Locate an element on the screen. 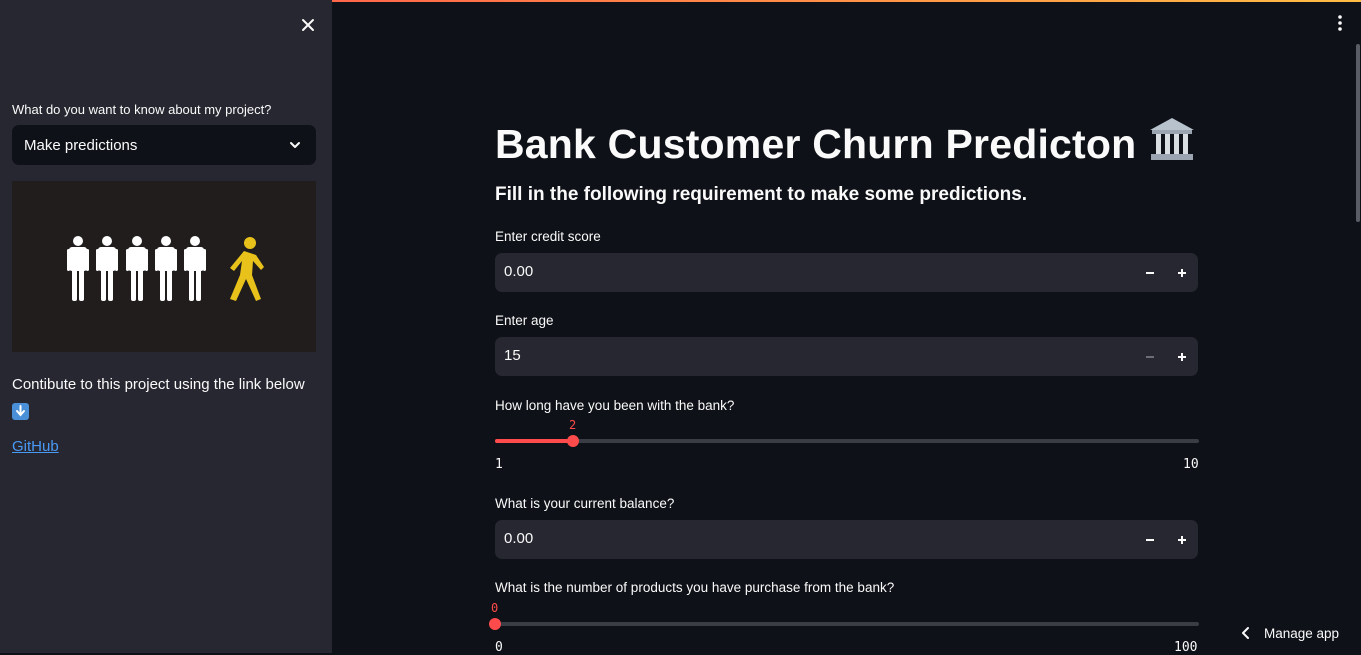 The width and height of the screenshot is (1361, 655). page-title-text: Bank Customer Churn Predicton is located at coordinates (816, 144).